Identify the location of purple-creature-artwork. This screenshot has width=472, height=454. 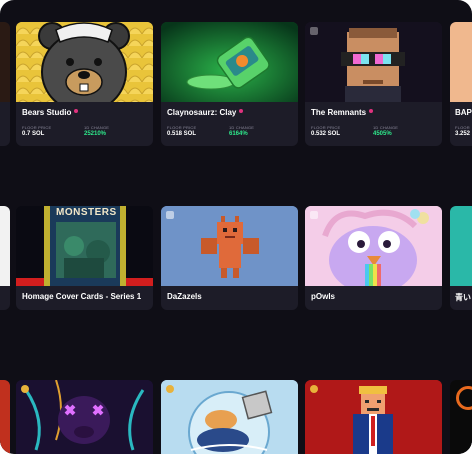
(84, 417).